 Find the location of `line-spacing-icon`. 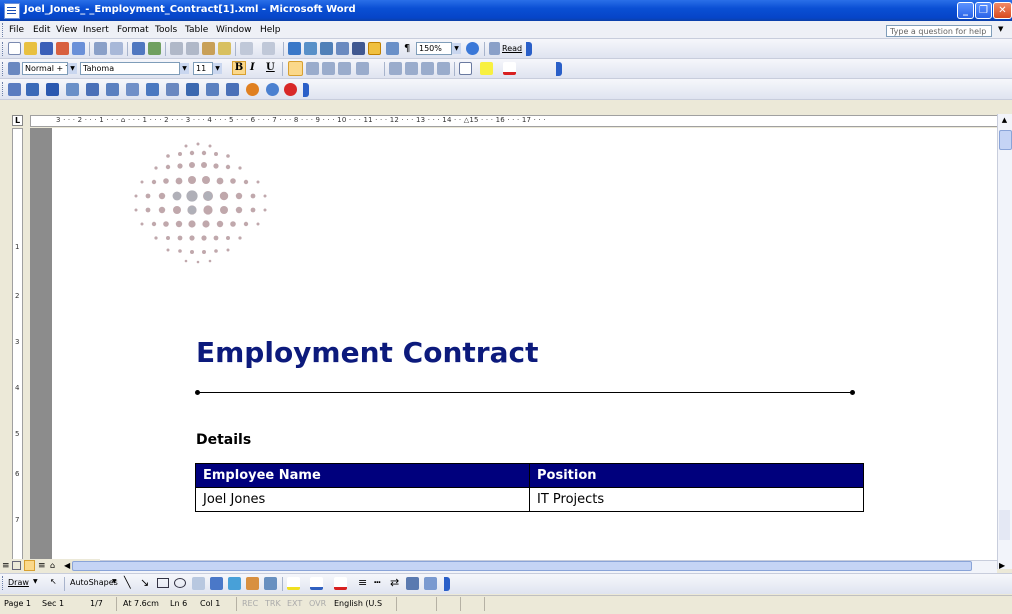

line-spacing-icon is located at coordinates (362, 68).